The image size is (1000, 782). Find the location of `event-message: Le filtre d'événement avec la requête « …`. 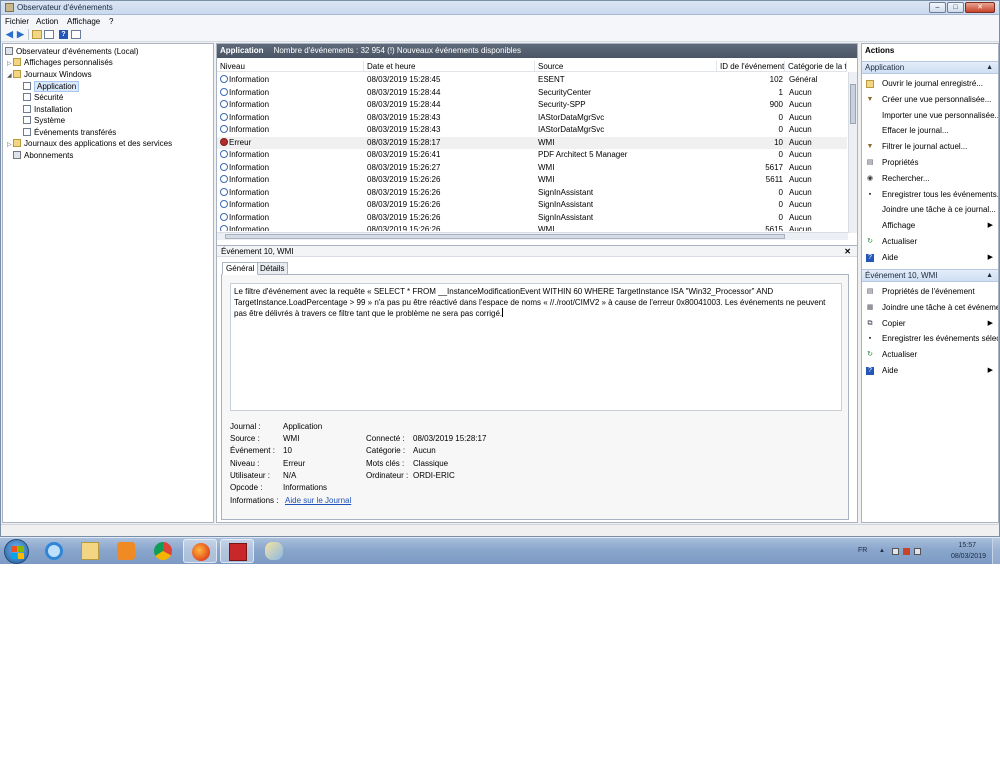

event-message: Le filtre d'événement avec la requête « … is located at coordinates (536, 347).